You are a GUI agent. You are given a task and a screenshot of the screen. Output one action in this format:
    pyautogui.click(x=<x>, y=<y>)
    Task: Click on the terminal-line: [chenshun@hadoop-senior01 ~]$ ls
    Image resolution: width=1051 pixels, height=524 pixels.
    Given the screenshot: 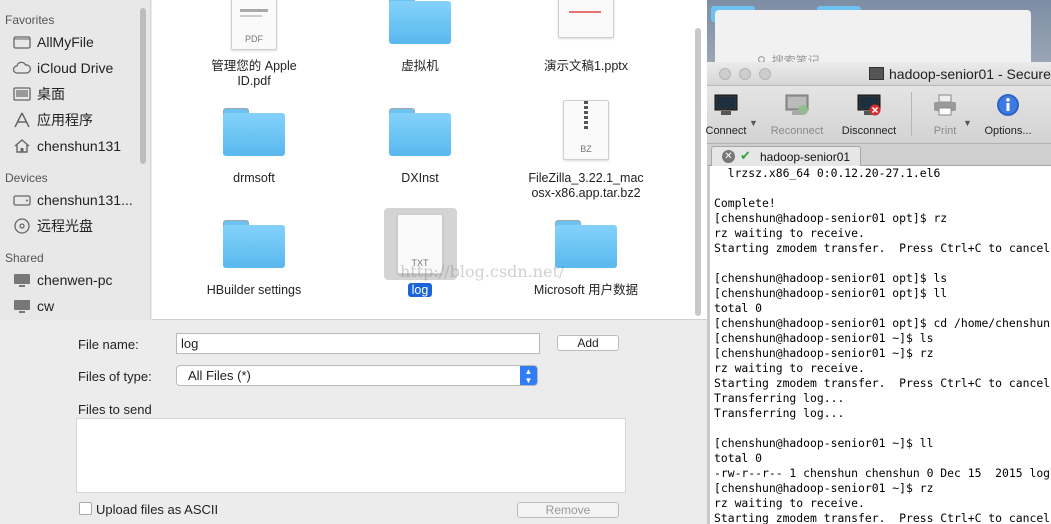 What is the action you would take?
    pyautogui.click(x=824, y=338)
    